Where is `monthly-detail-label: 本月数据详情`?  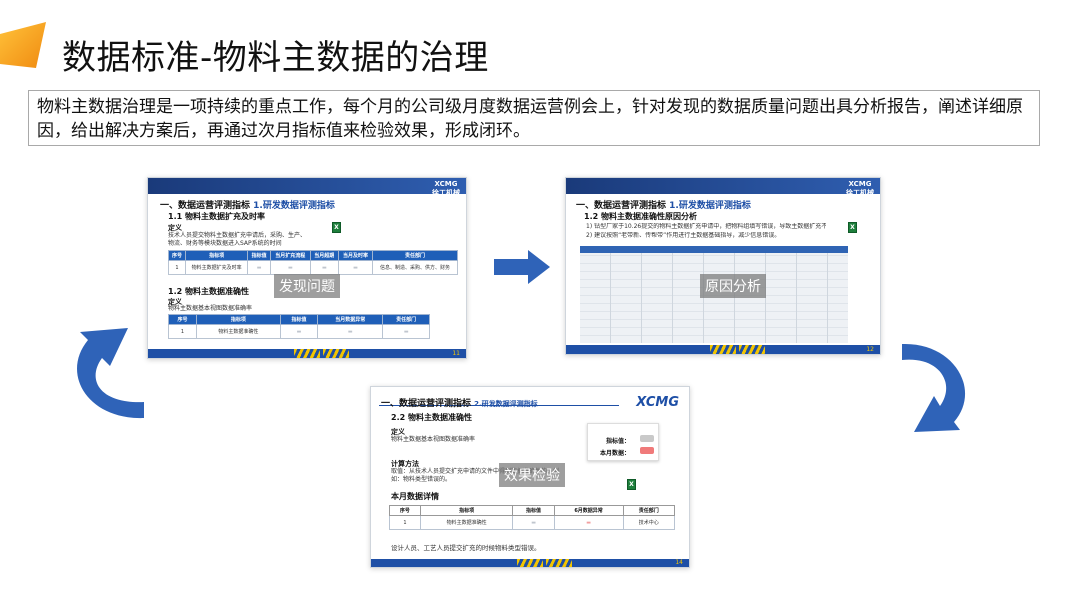
monthly-detail-label: 本月数据详情 is located at coordinates (415, 496).